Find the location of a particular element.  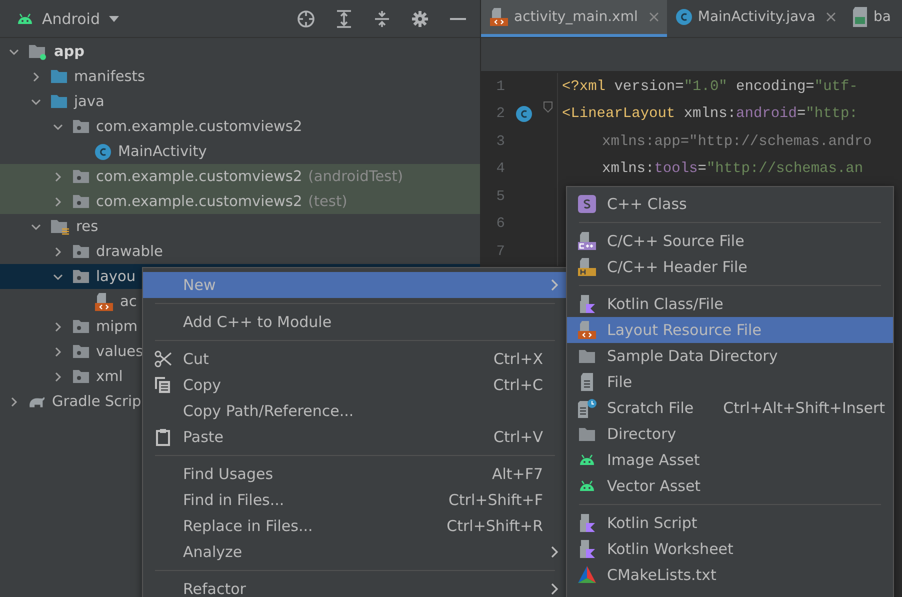

tree-item-label: ac is located at coordinates (128, 302).